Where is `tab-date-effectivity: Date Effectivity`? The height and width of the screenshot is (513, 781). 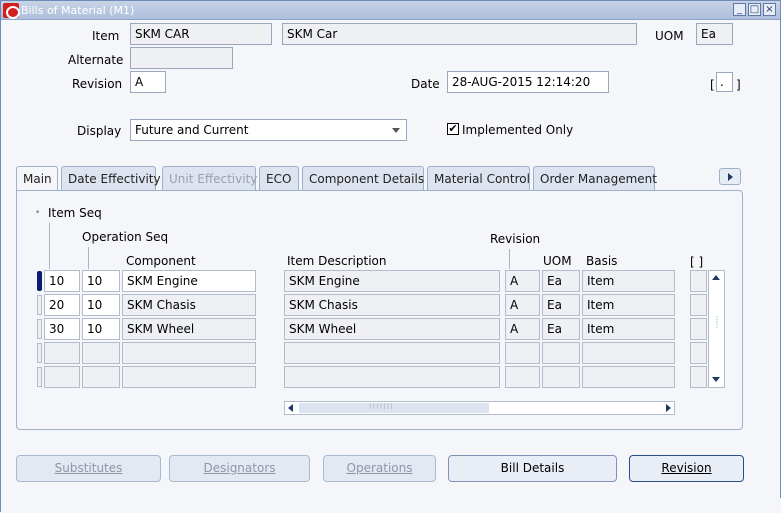
tab-date-effectivity: Date Effectivity is located at coordinates (111, 178).